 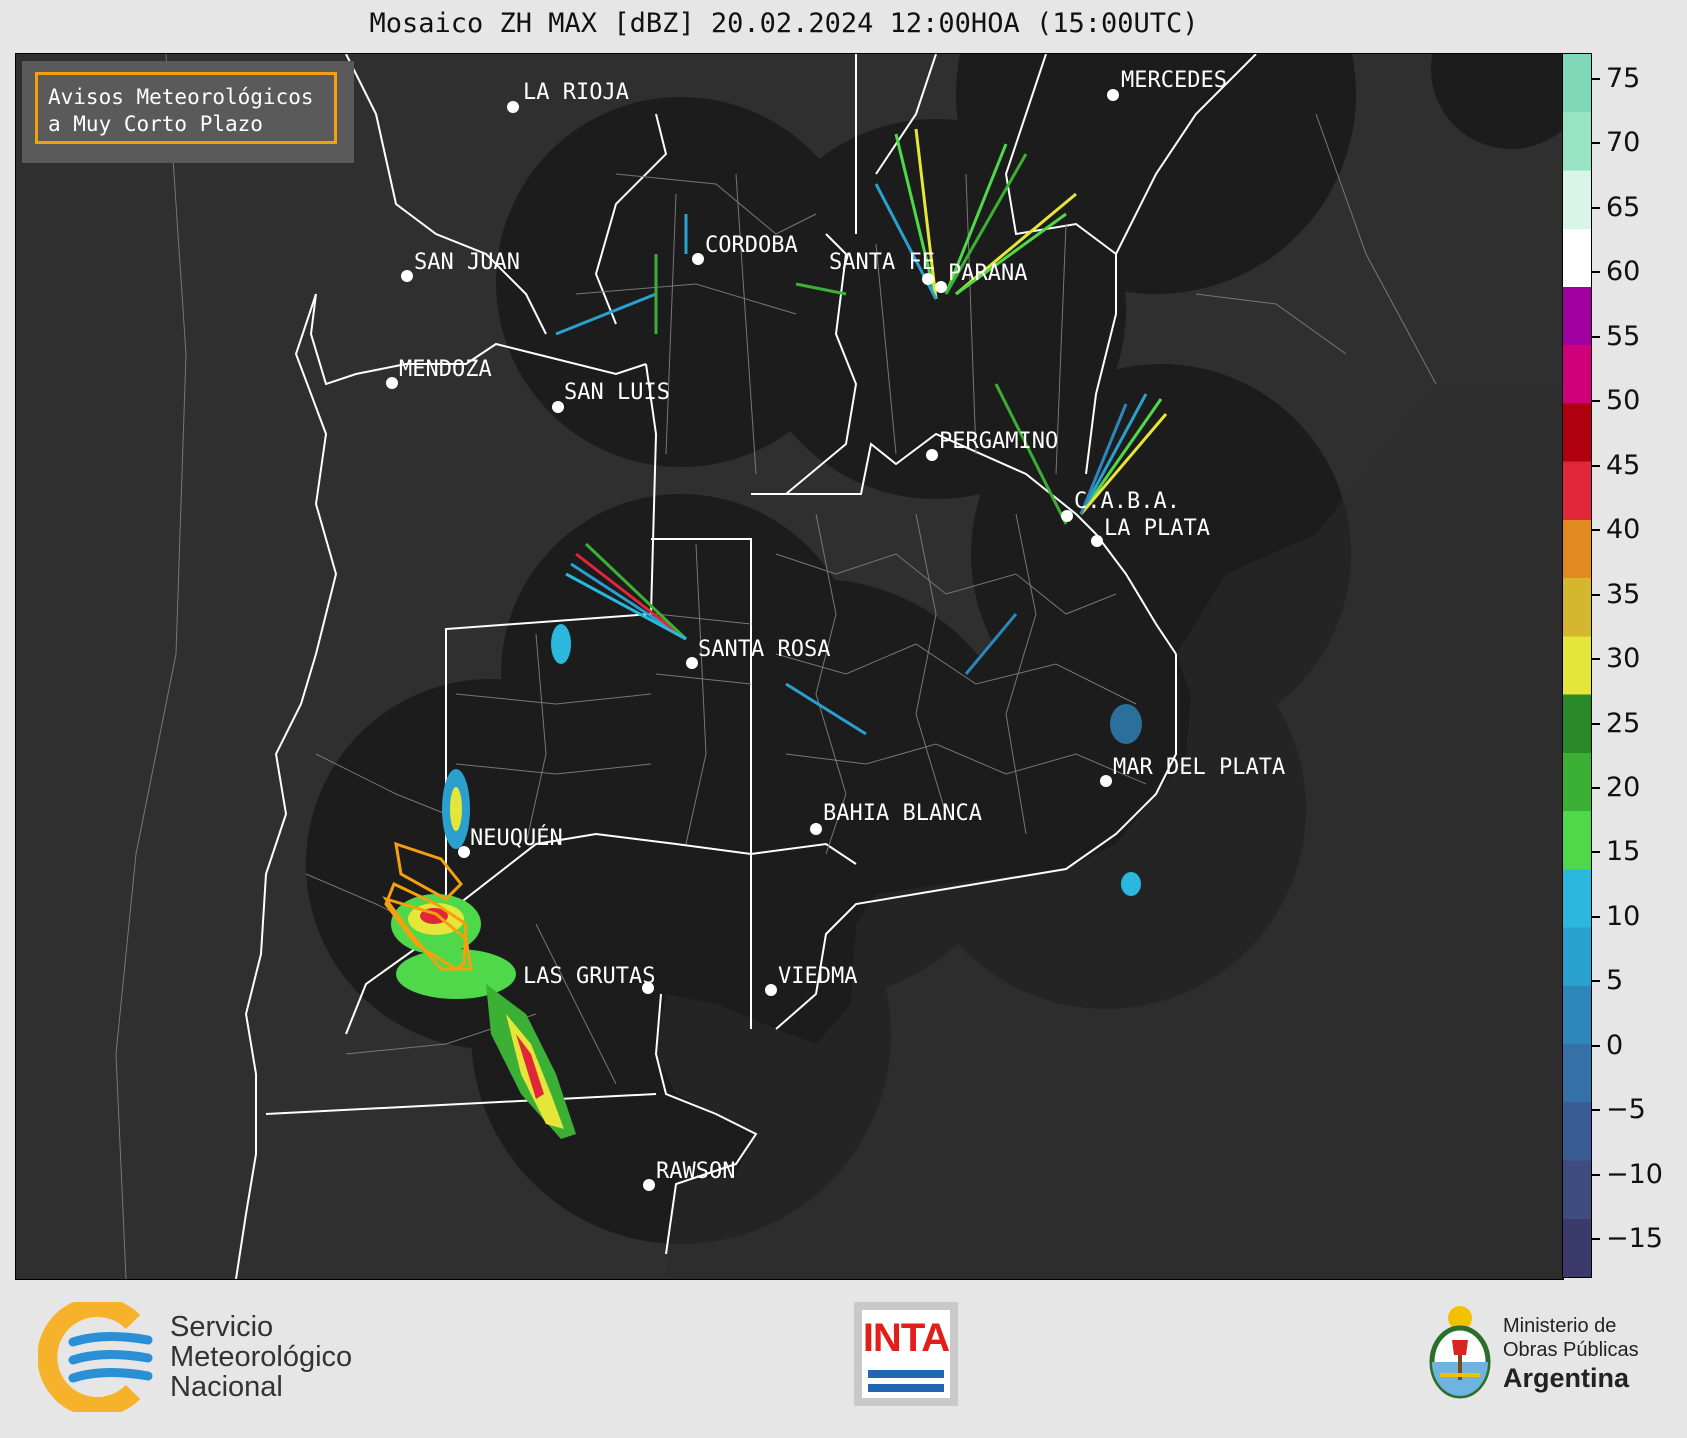 What do you see at coordinates (222, 1327) in the screenshot?
I see `smn-name-line1: Servicio` at bounding box center [222, 1327].